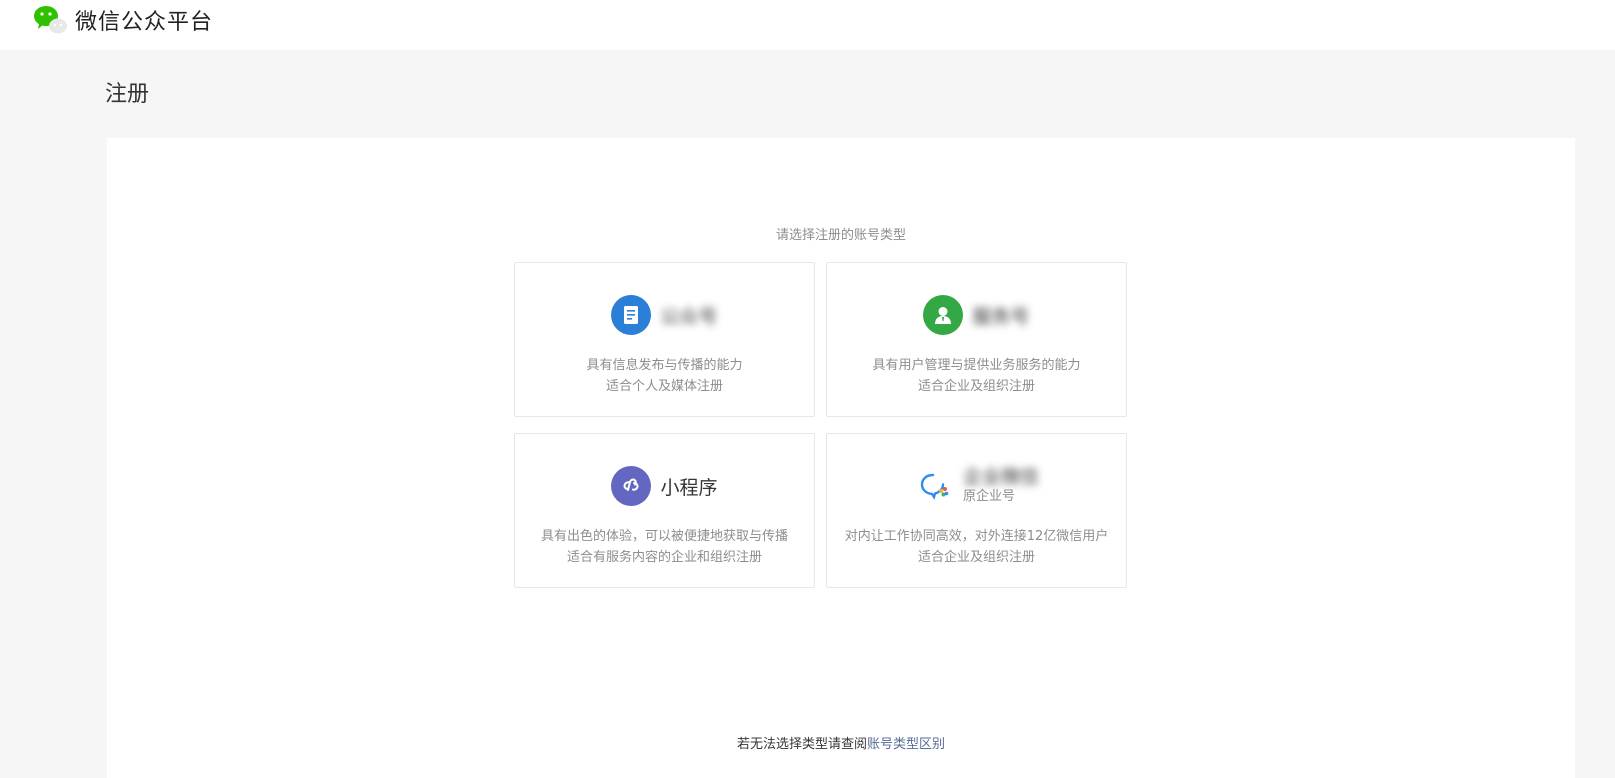 Image resolution: width=1615 pixels, height=778 pixels. Describe the element at coordinates (127, 94) in the screenshot. I see `page-title: 注册` at that location.